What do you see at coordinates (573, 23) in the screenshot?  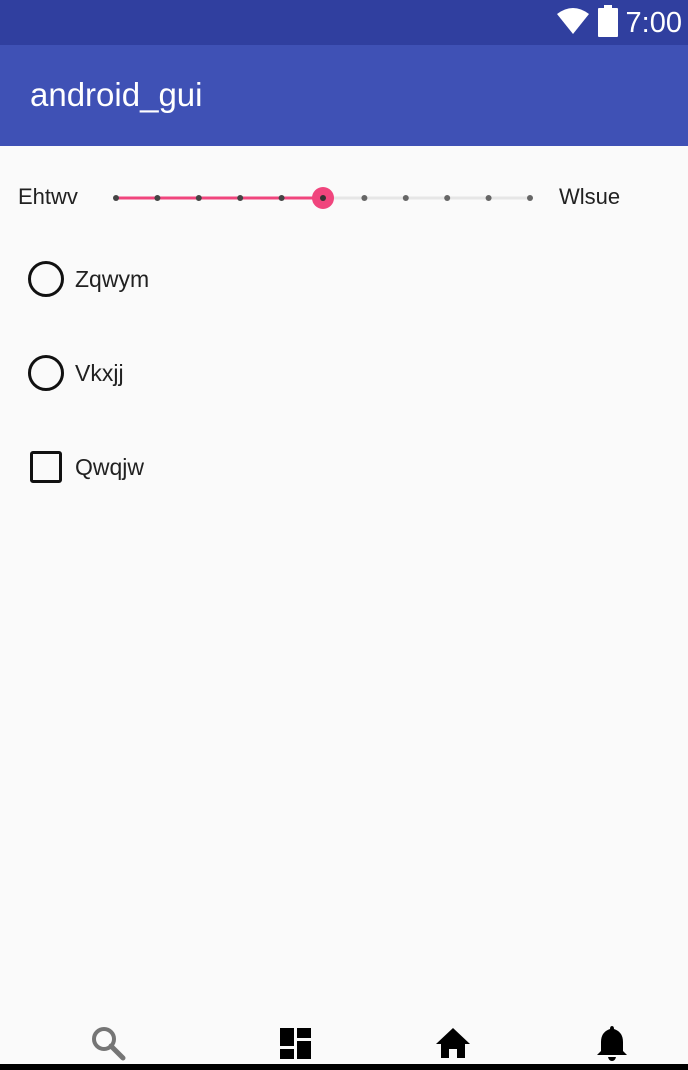 I see `wifi-icon` at bounding box center [573, 23].